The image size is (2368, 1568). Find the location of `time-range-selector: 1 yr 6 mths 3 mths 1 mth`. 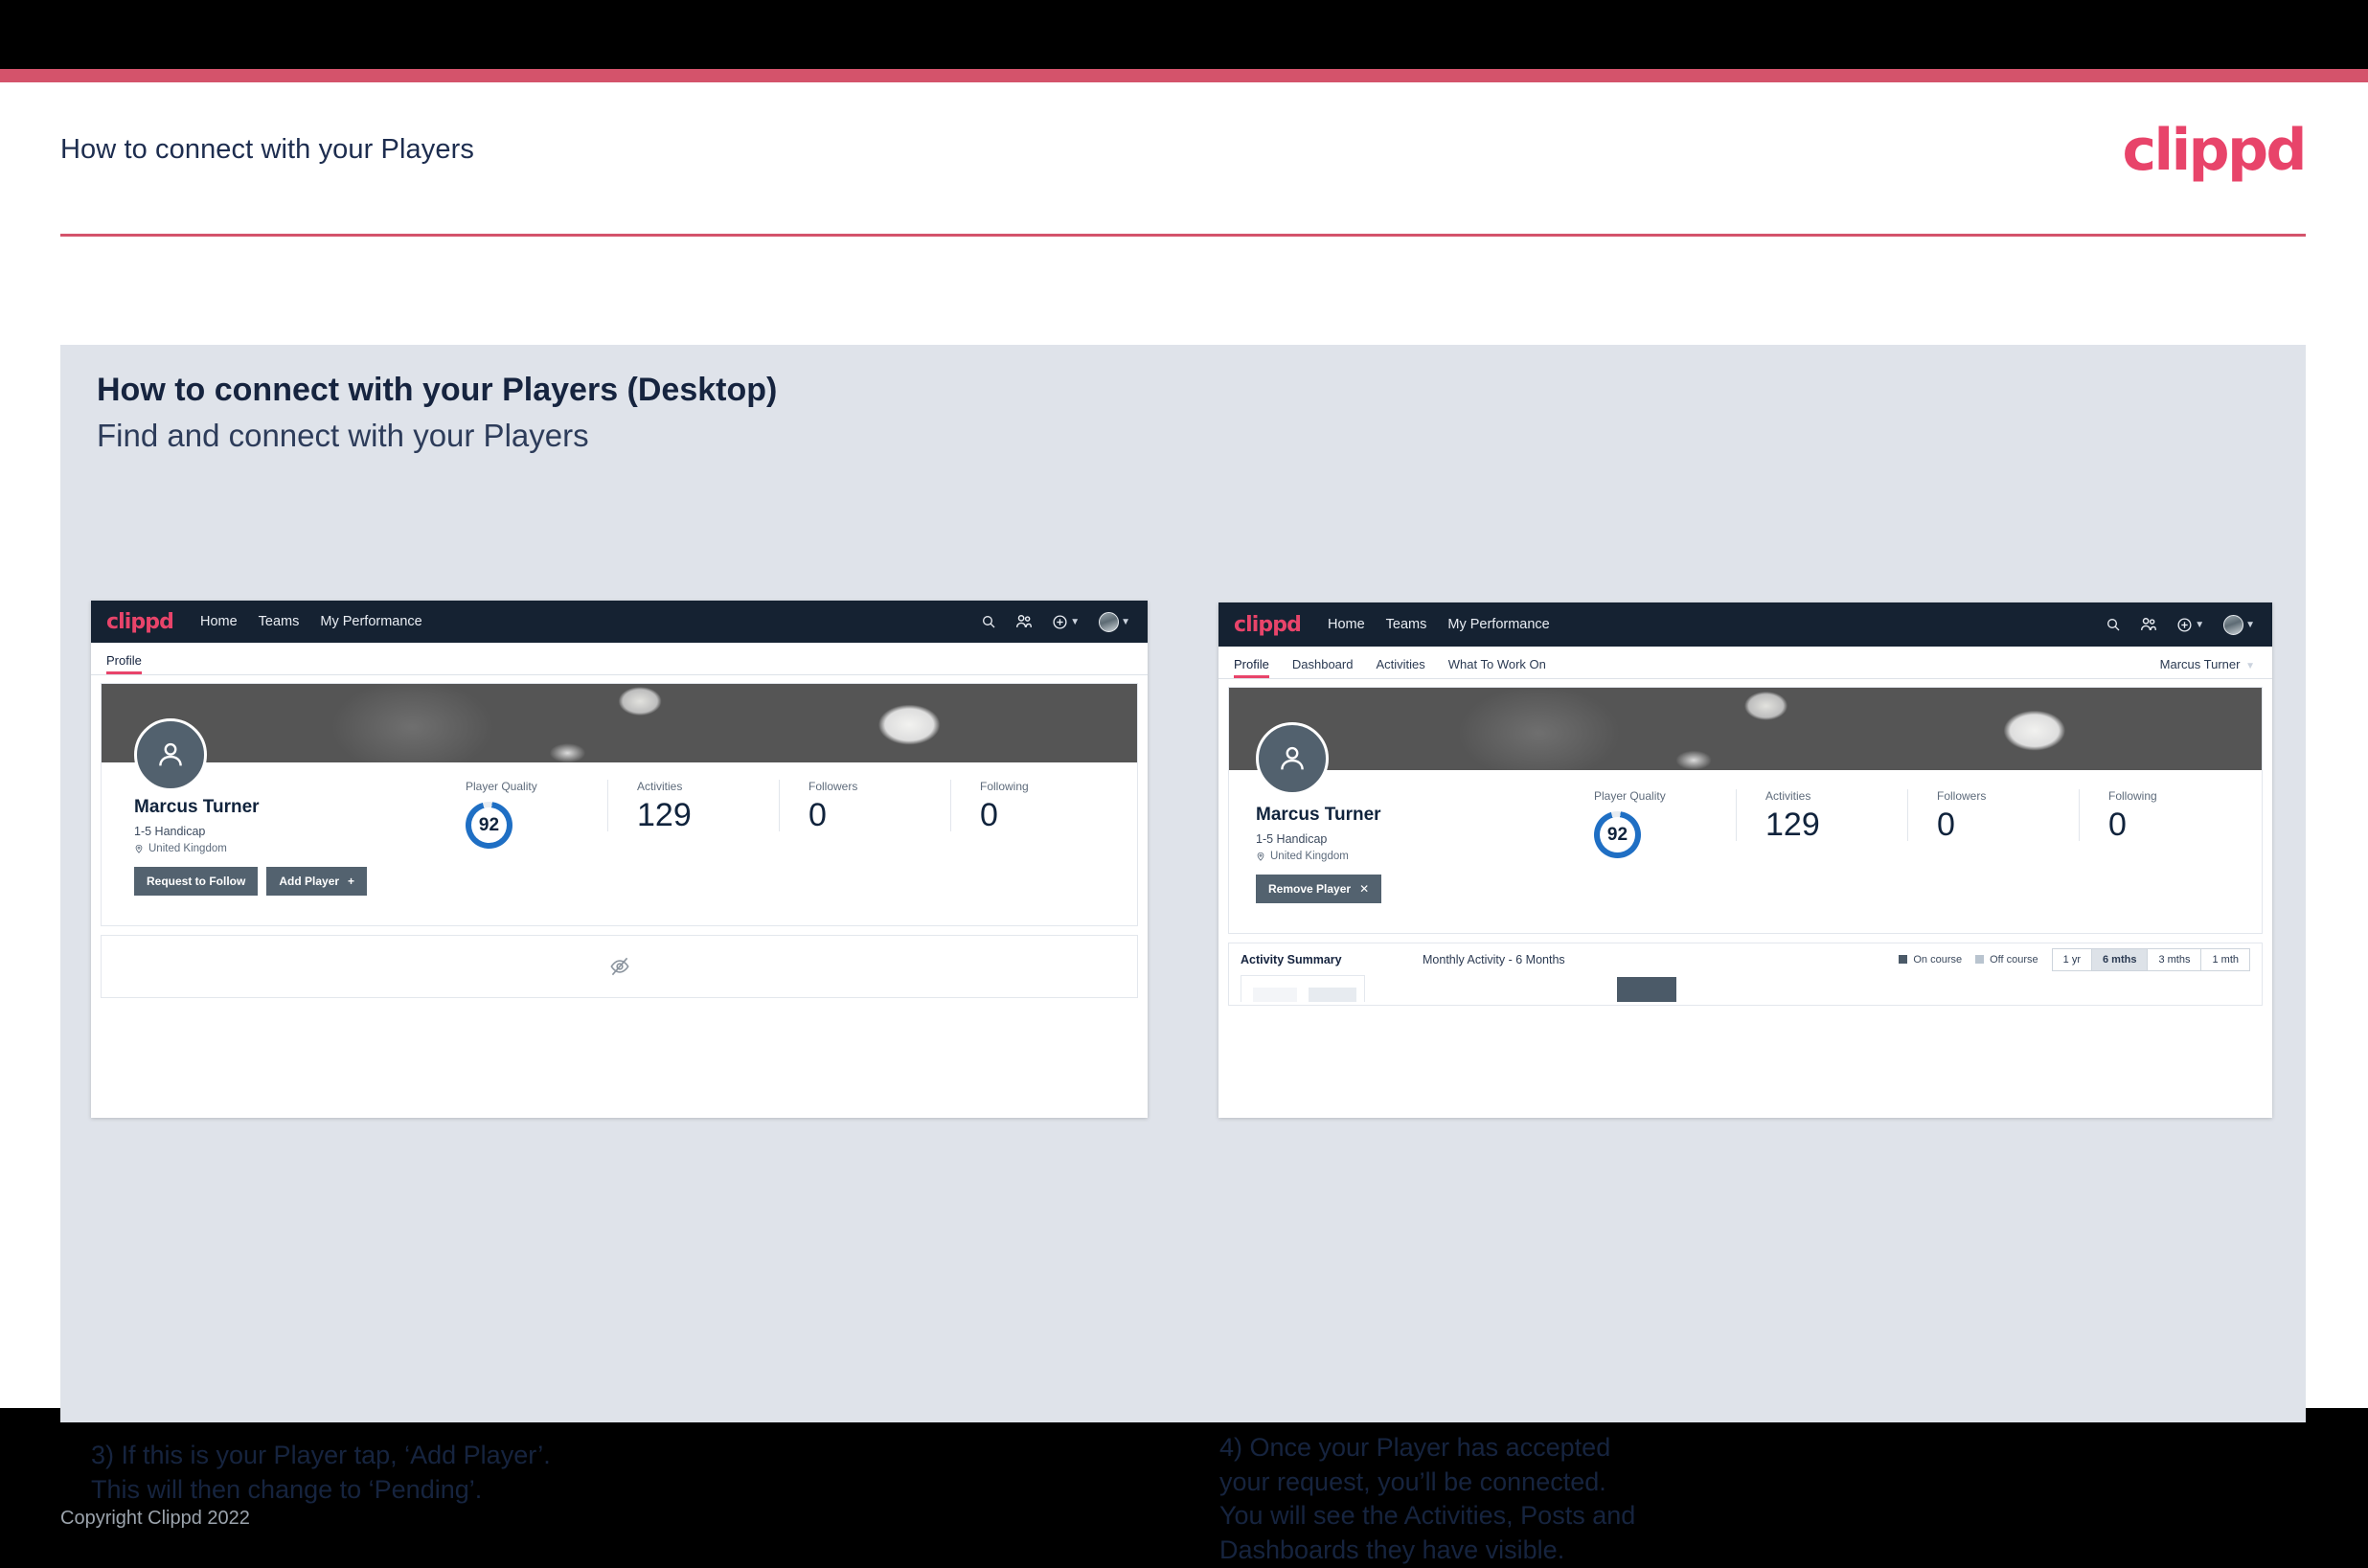

time-range-selector: 1 yr 6 mths 3 mths 1 mth is located at coordinates (2150, 959).